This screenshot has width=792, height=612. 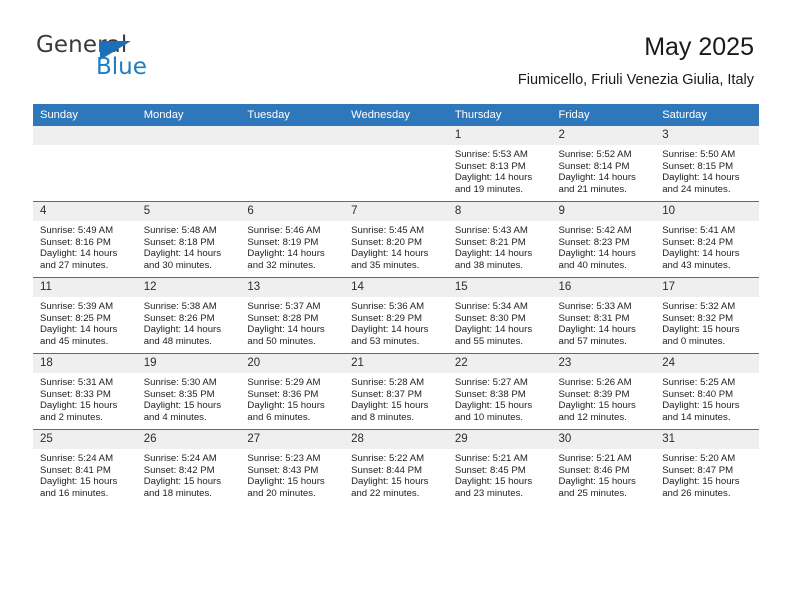 I want to click on day-number: 30, so click(x=603, y=439).